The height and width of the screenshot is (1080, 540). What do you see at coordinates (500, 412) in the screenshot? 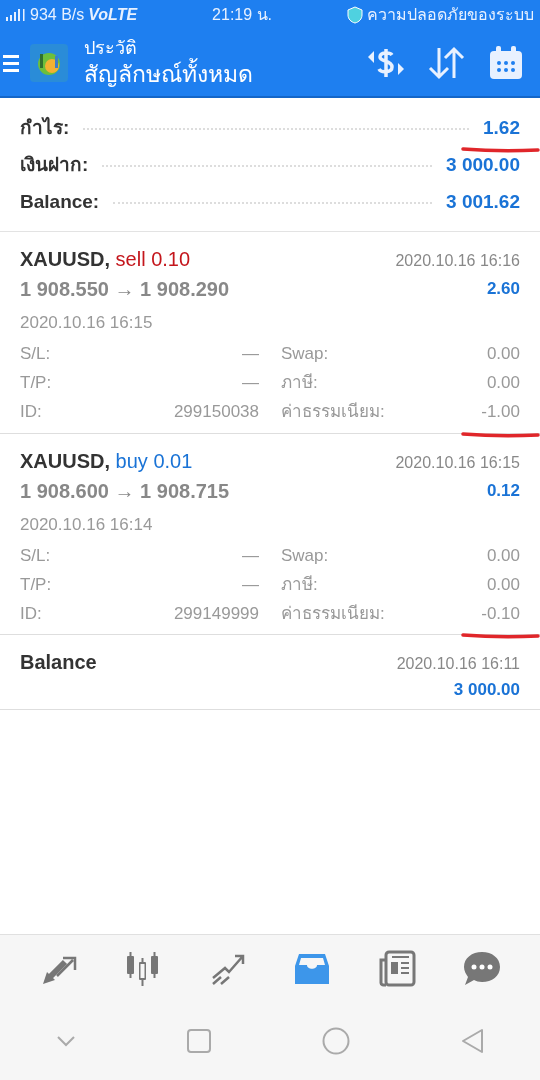
I see `field-value: -1.00` at bounding box center [500, 412].